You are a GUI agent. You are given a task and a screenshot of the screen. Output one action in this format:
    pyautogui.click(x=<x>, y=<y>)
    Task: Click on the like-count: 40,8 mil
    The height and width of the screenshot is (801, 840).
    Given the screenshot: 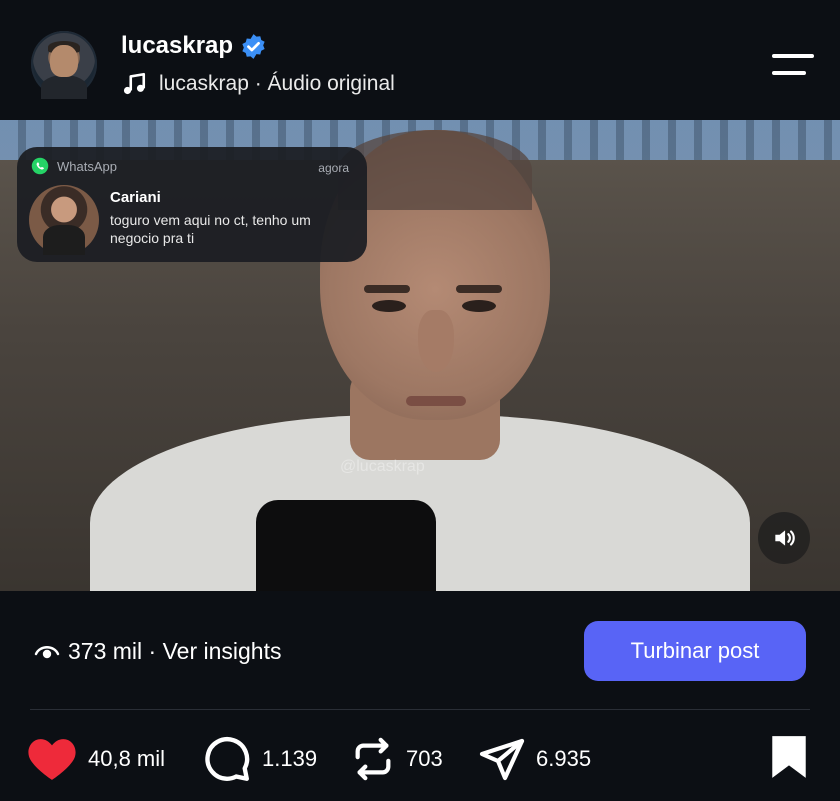 What is the action you would take?
    pyautogui.click(x=127, y=758)
    